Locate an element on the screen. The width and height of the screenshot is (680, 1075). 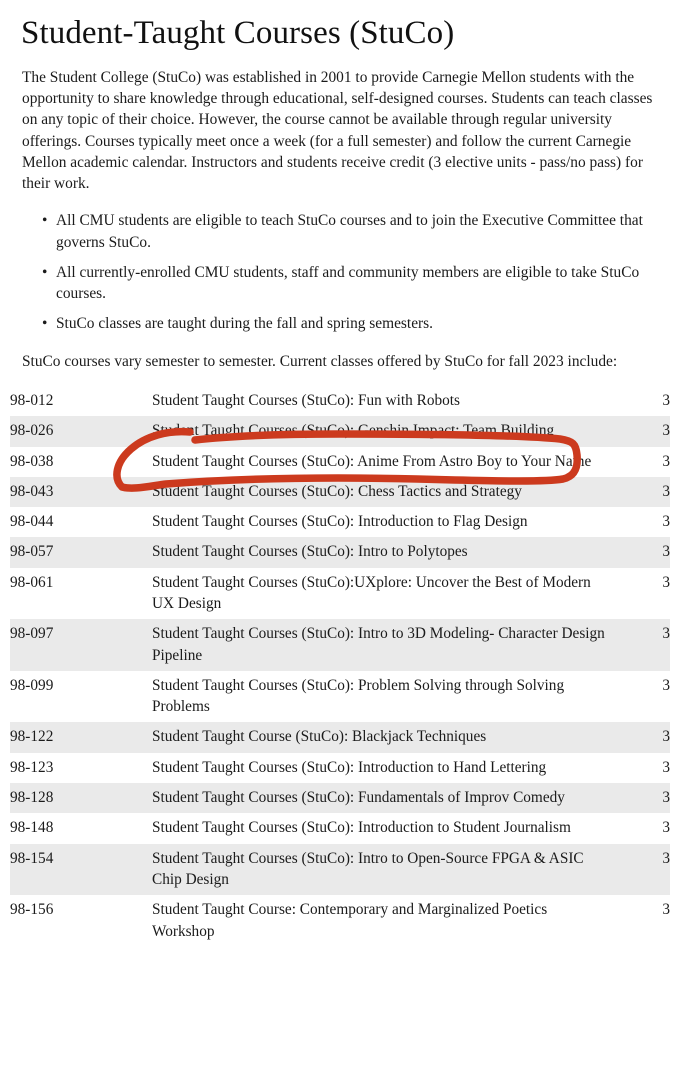
course-number: 98-097 is located at coordinates (32, 634).